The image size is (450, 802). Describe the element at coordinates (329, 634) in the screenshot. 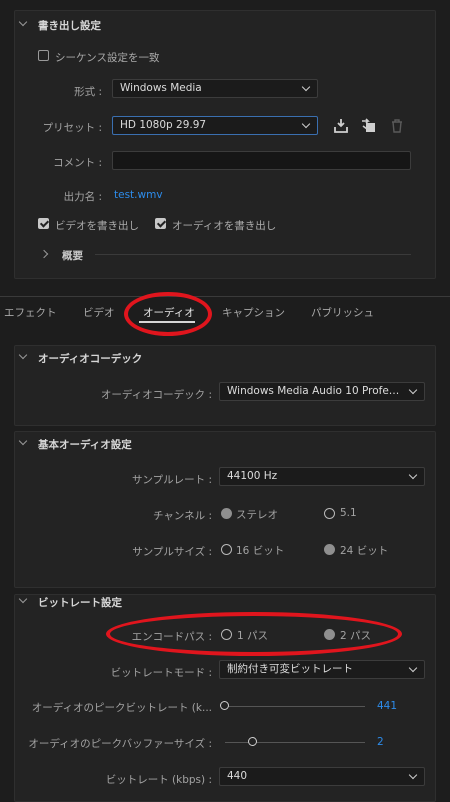

I see `pass-2-radio` at that location.